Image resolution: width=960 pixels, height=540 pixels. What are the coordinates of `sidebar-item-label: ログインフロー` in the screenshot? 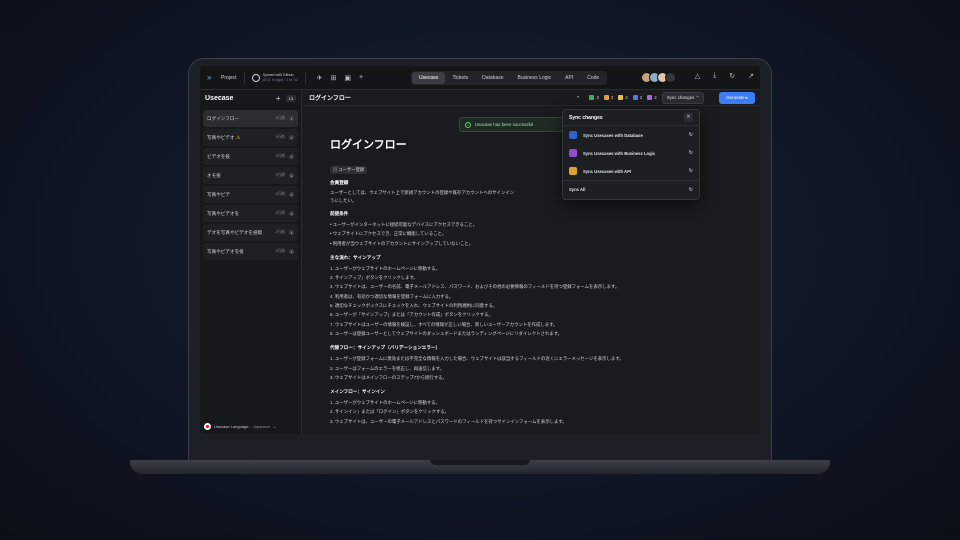 It's located at (223, 118).